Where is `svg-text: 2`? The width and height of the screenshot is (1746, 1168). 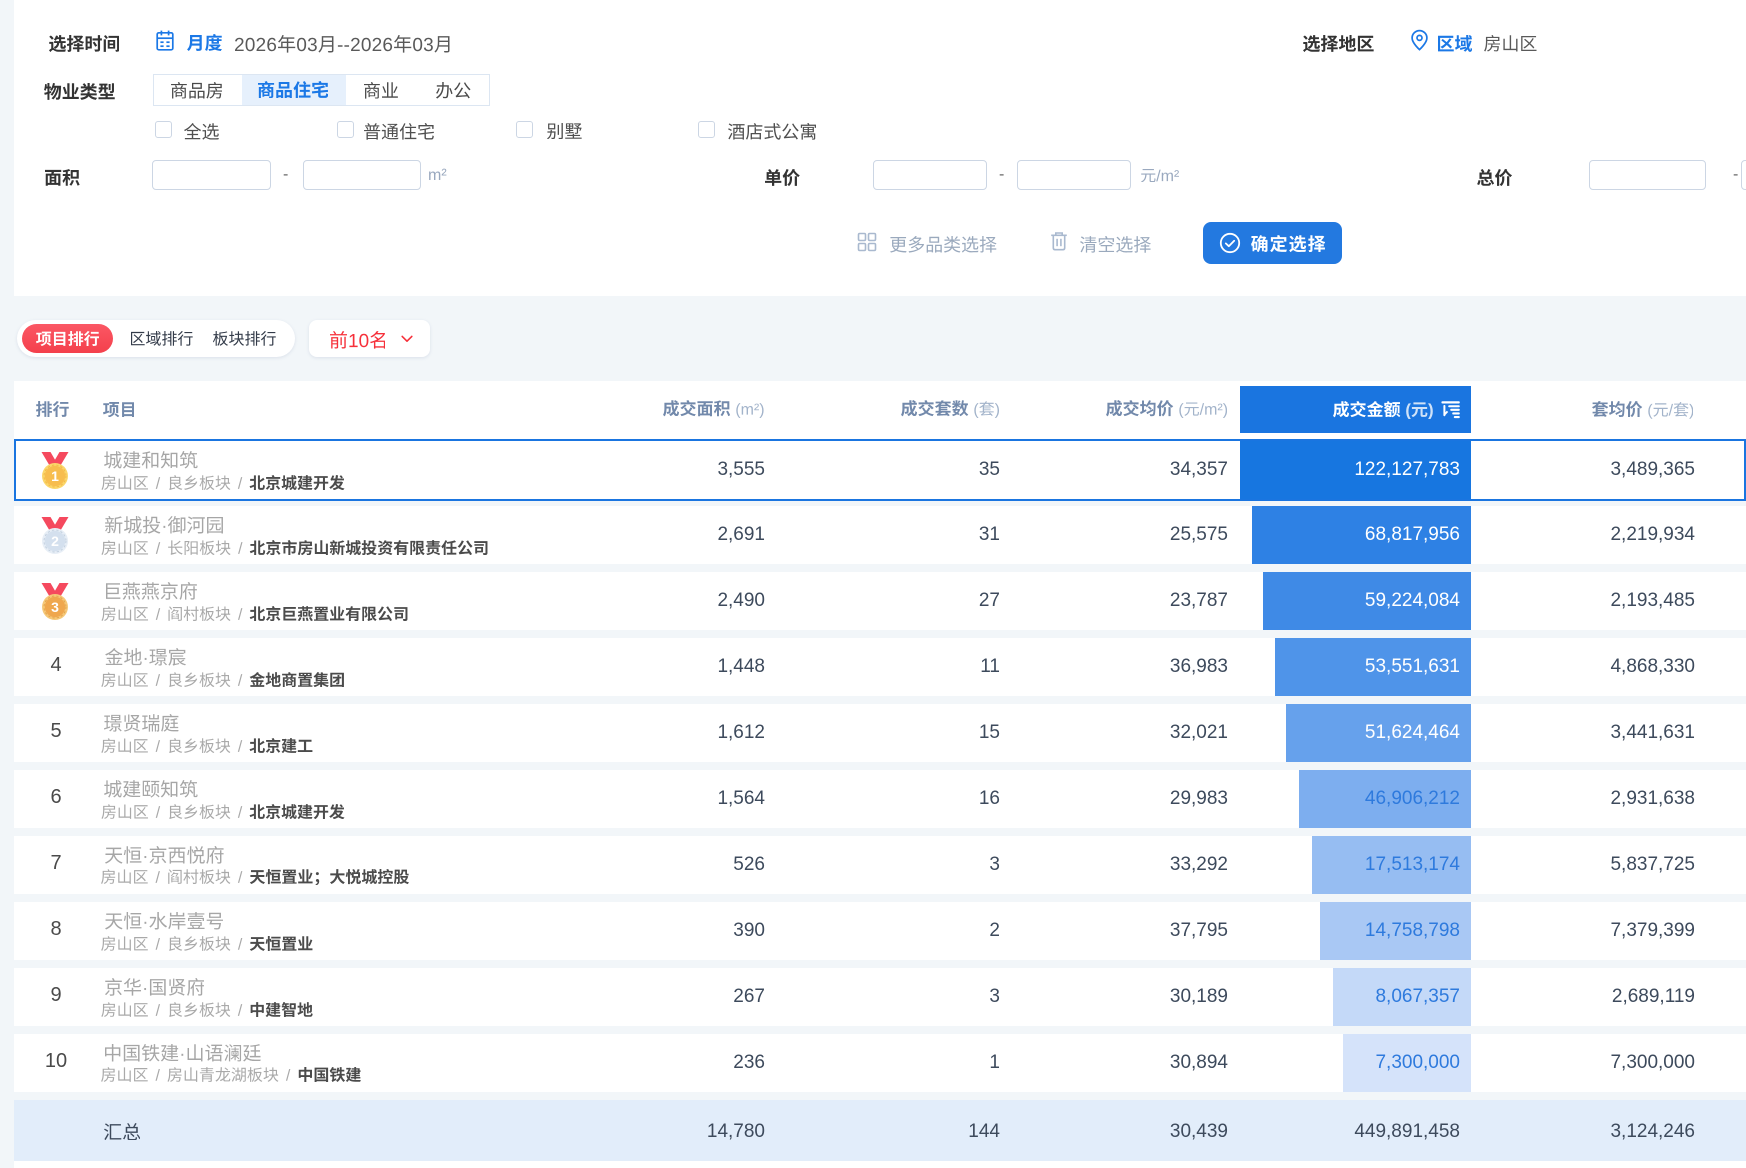
svg-text: 2 is located at coordinates (55, 541).